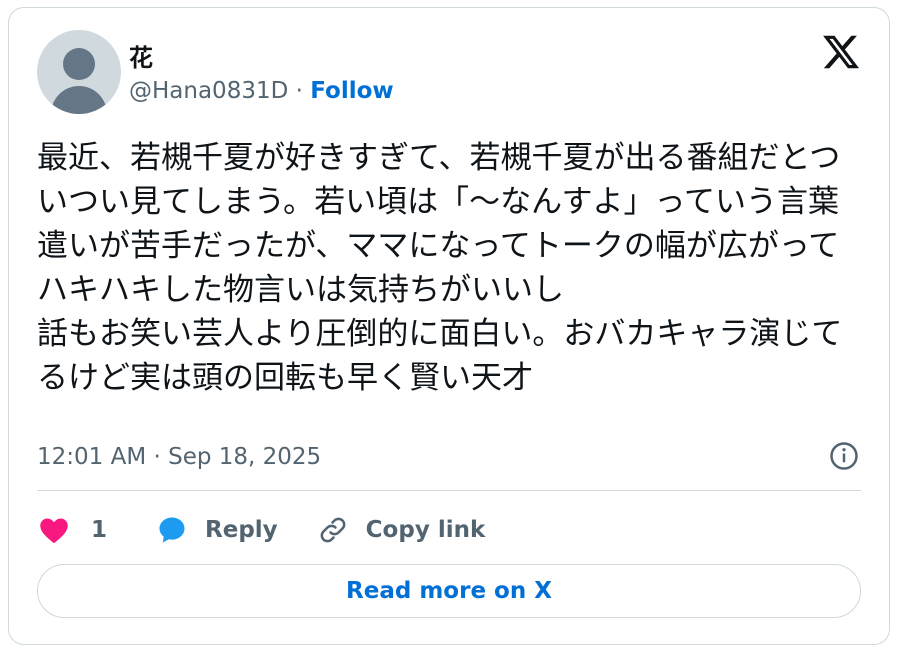 The image size is (900, 658). I want to click on action-bar: 1 Reply Copy link, so click(262, 530).